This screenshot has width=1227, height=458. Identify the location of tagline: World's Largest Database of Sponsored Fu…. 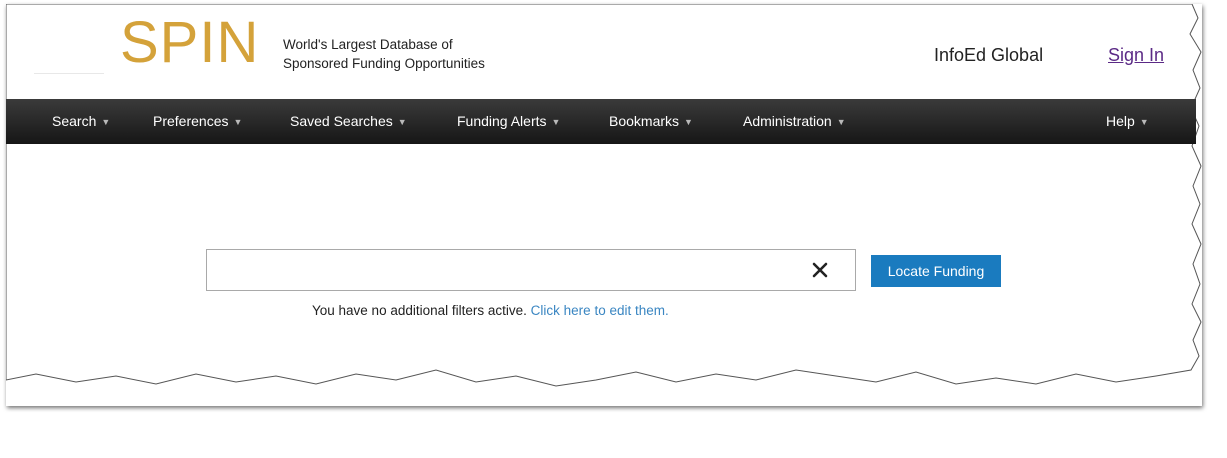
(384, 54).